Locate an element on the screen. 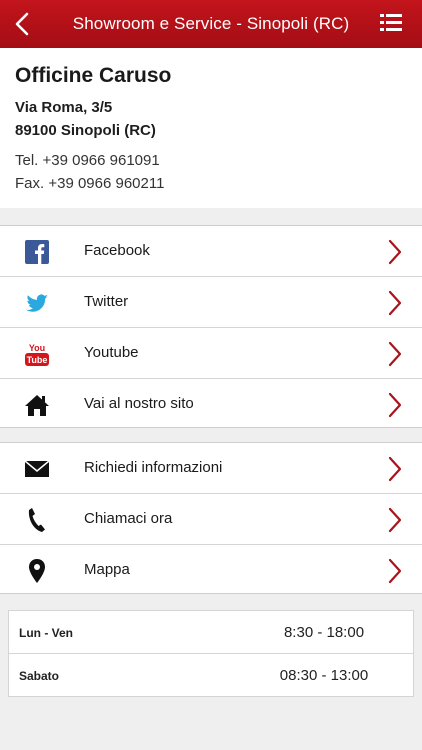 The height and width of the screenshot is (750, 422). hours-row: Sabato 08:30 - 13:00 is located at coordinates (211, 675).